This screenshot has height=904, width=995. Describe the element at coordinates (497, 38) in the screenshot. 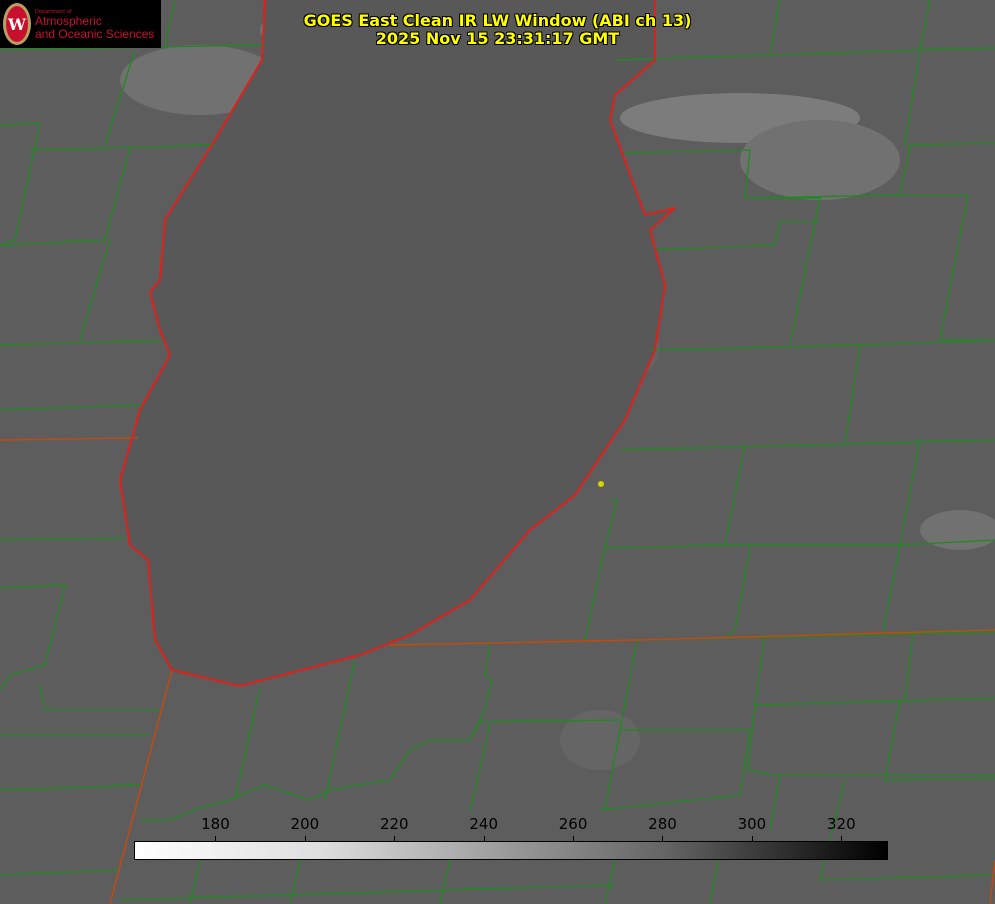

I see `image-timestamp: 2025 Nov 15 23:31:17 GMT` at that location.